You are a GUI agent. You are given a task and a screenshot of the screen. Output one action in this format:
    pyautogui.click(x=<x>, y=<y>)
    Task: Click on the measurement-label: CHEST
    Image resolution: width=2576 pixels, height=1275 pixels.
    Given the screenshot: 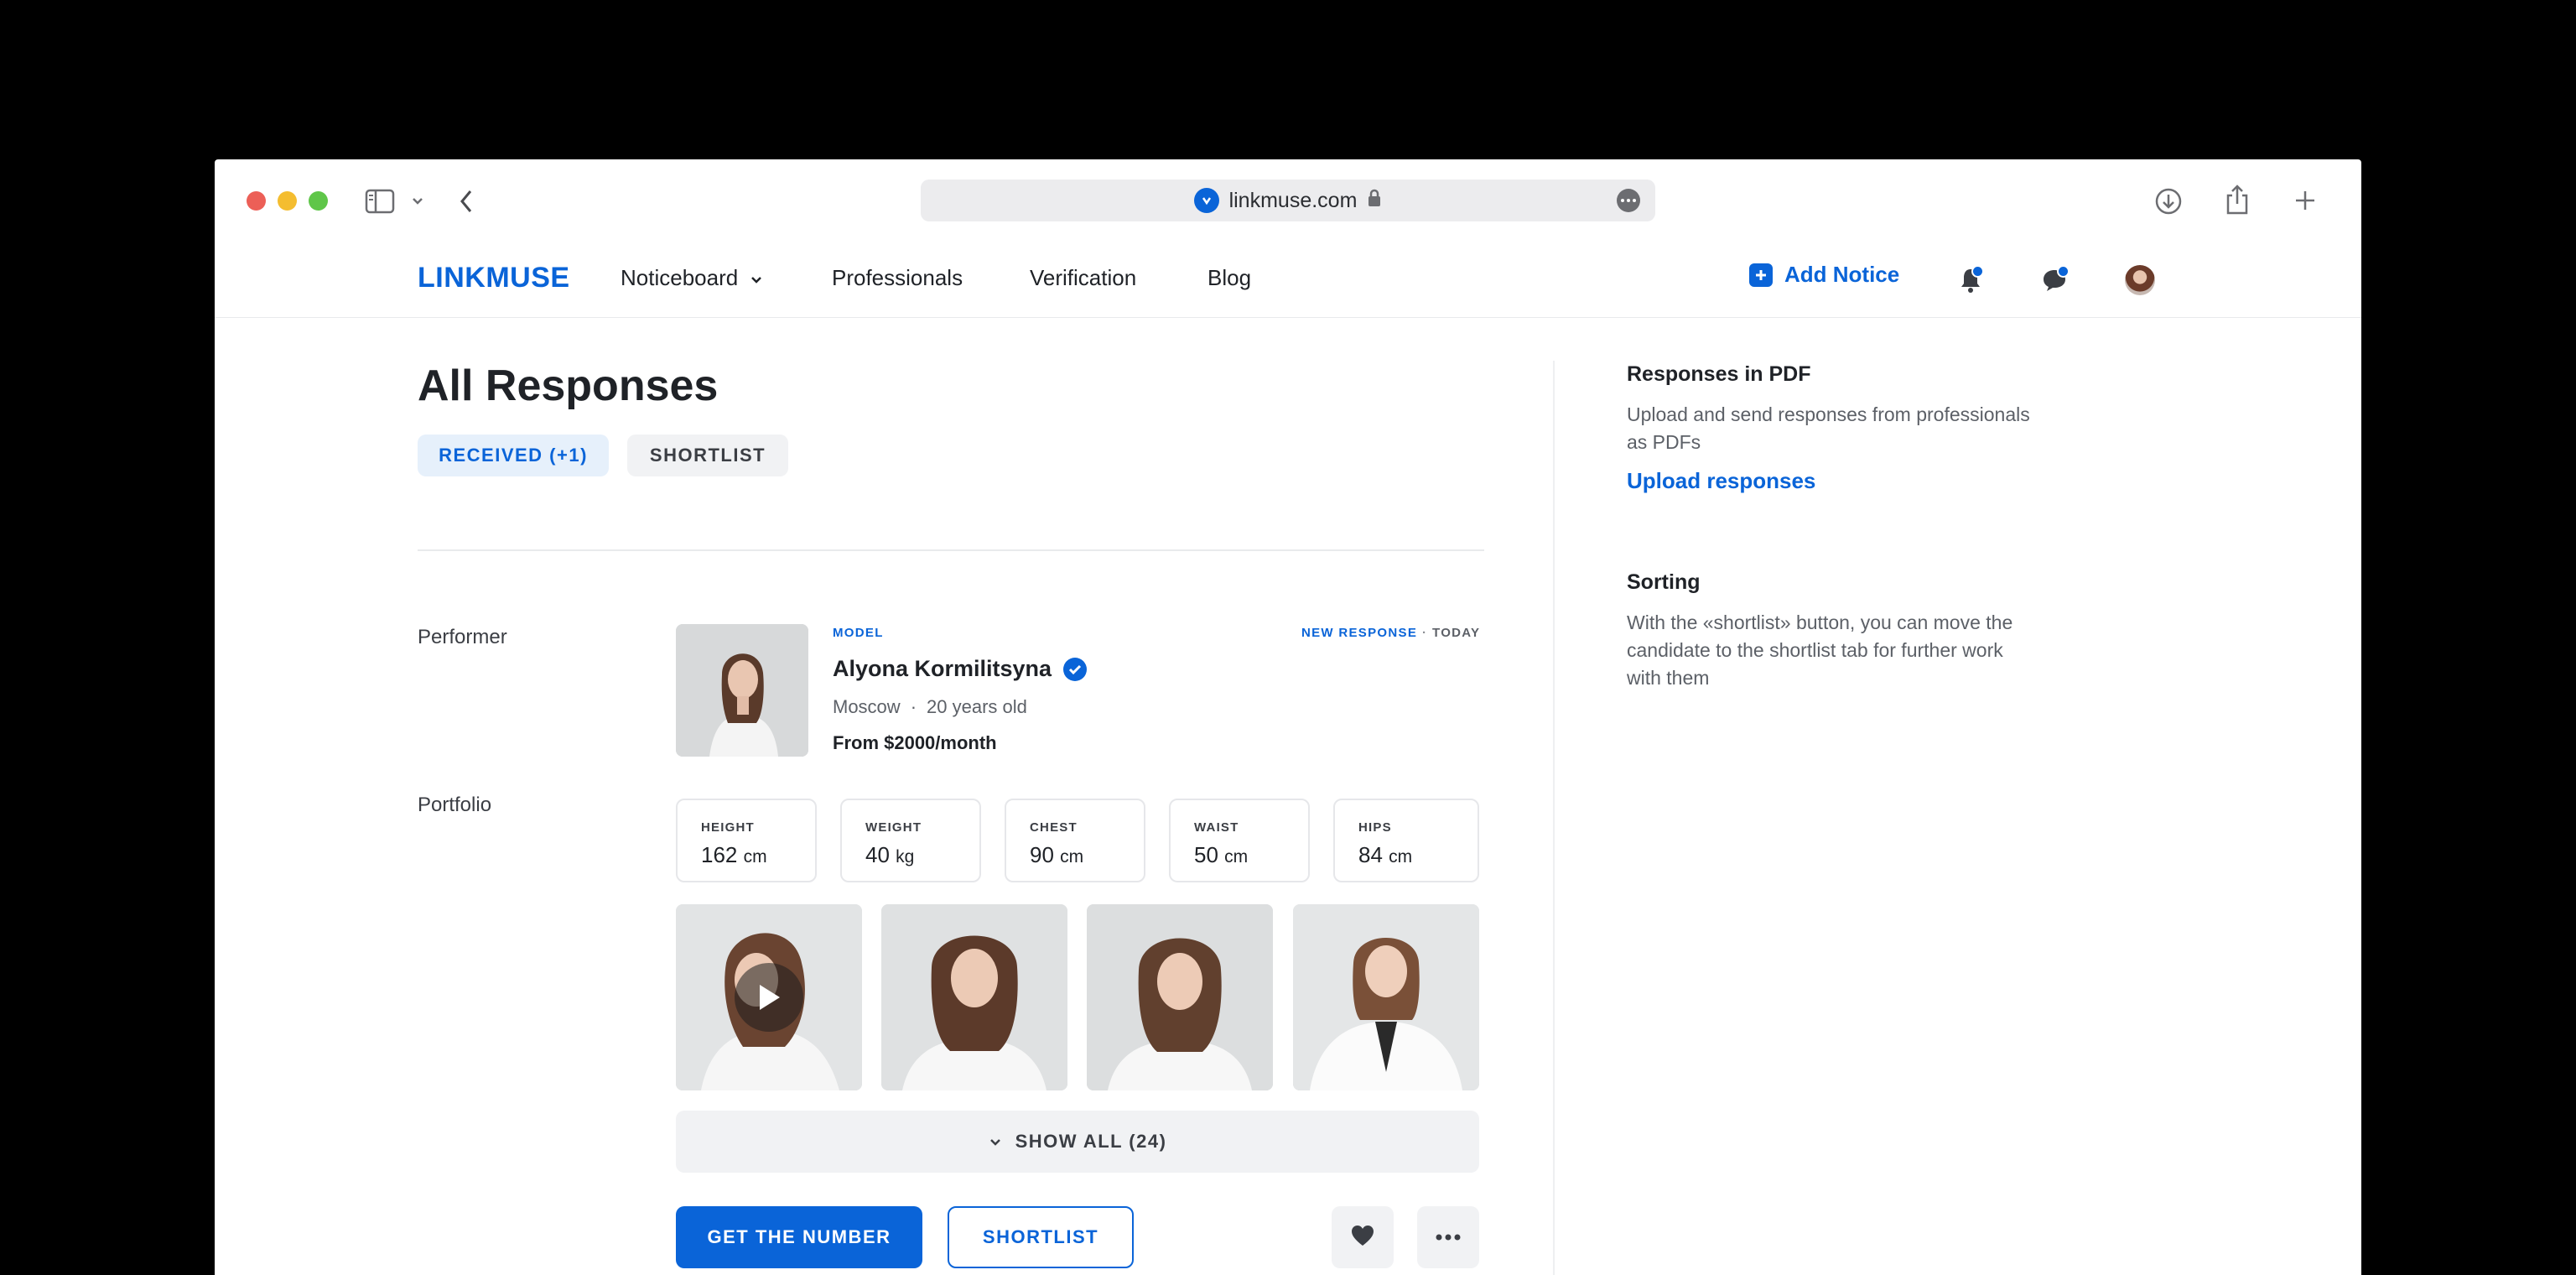 What is the action you would take?
    pyautogui.click(x=1054, y=827)
    